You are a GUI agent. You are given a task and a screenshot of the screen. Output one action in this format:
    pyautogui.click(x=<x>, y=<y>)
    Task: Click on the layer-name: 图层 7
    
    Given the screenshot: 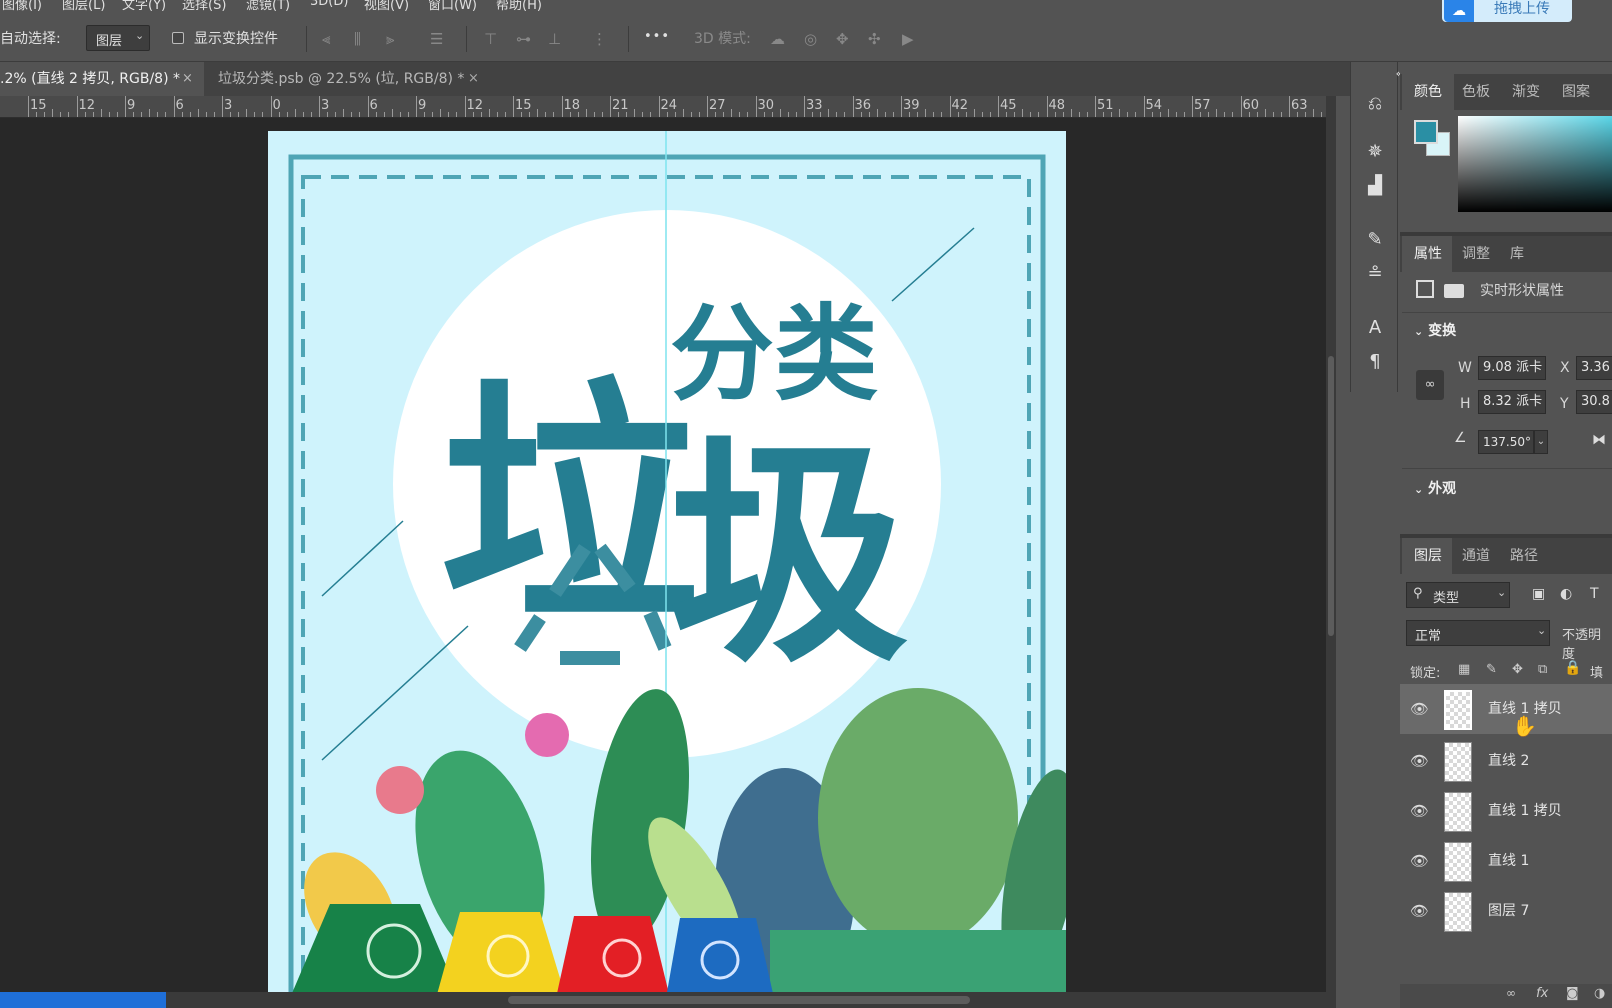 What is the action you would take?
    pyautogui.click(x=1508, y=910)
    